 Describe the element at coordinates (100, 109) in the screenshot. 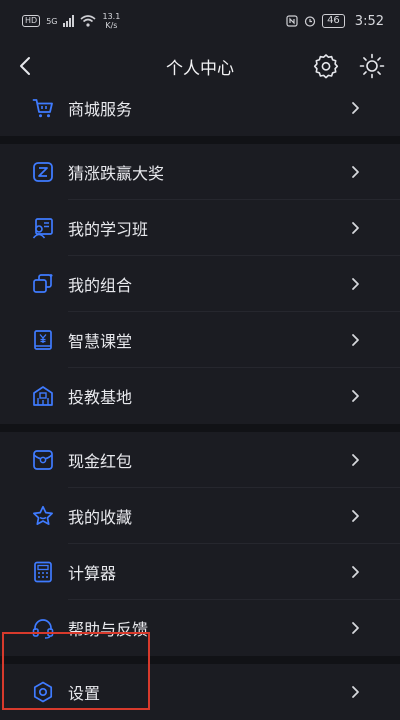

I see `menu-item-label: 商城服务` at that location.